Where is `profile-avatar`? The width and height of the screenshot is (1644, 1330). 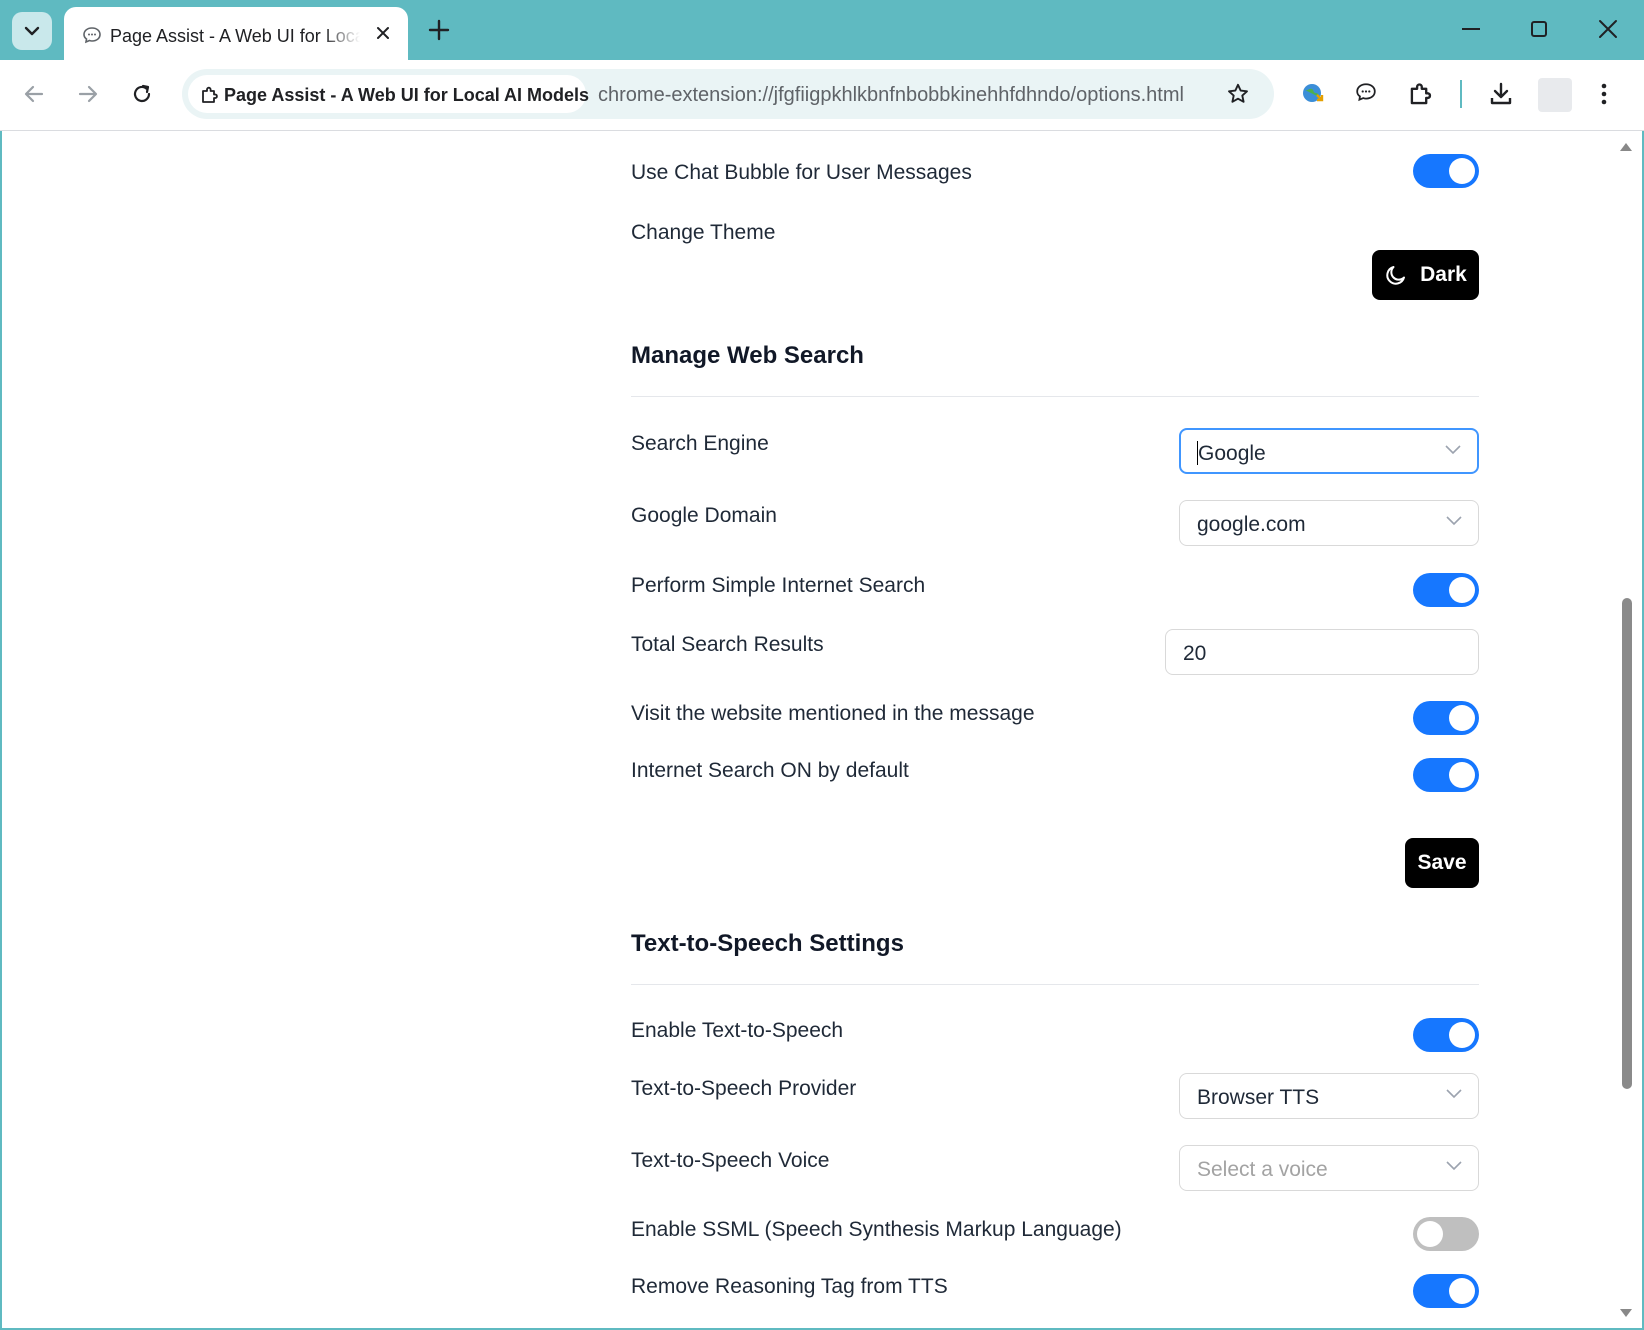 profile-avatar is located at coordinates (1555, 95).